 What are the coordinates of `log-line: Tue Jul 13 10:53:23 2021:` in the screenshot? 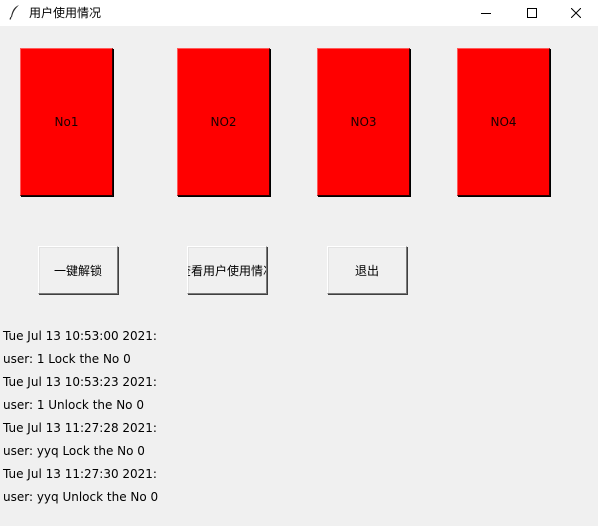 It's located at (80, 382).